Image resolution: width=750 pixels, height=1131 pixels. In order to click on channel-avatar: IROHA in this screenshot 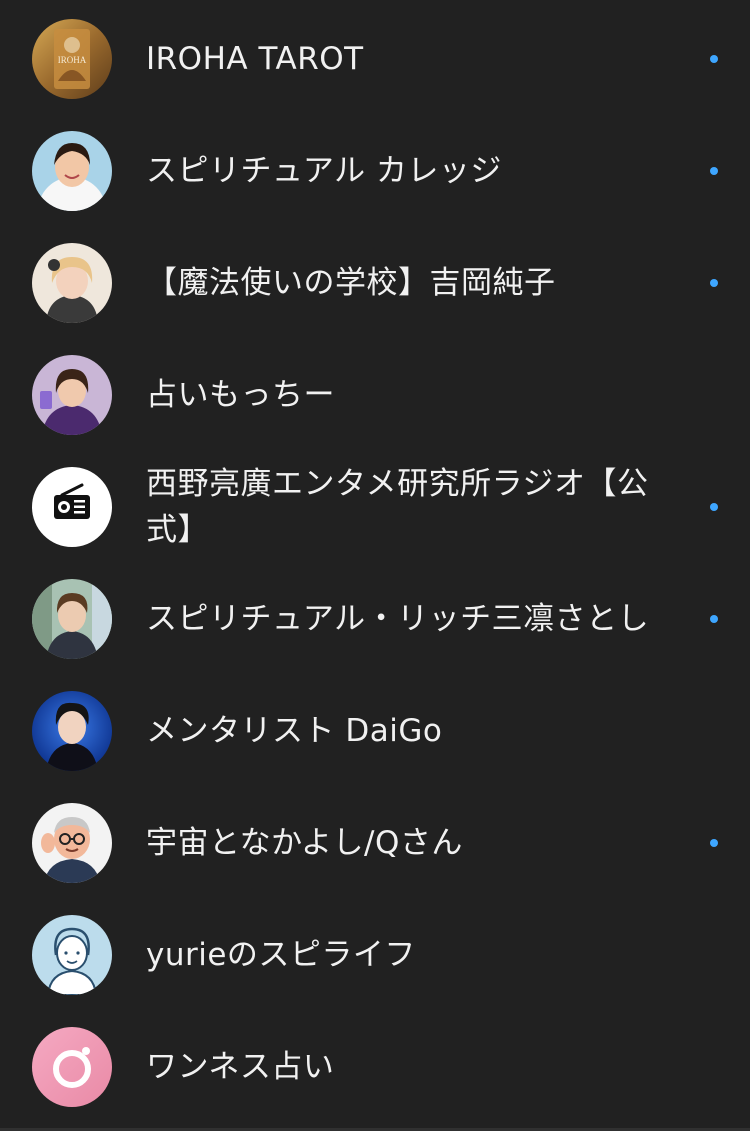, I will do `click(72, 59)`.